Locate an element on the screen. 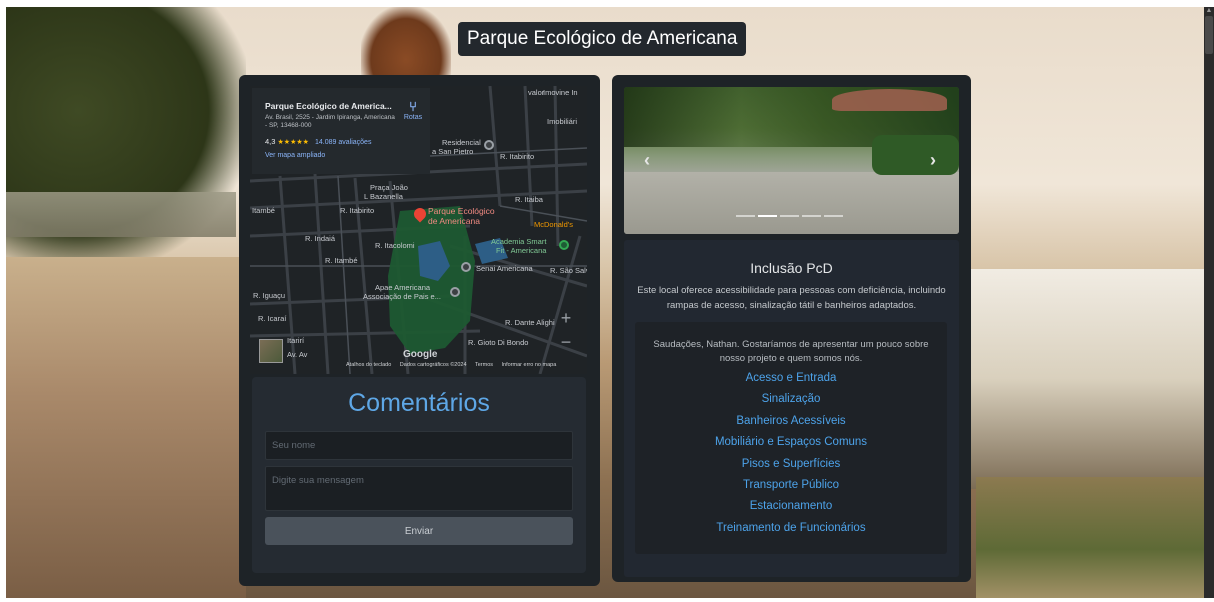 The width and height of the screenshot is (1214, 602). carousel-photo-path is located at coordinates (791, 203).